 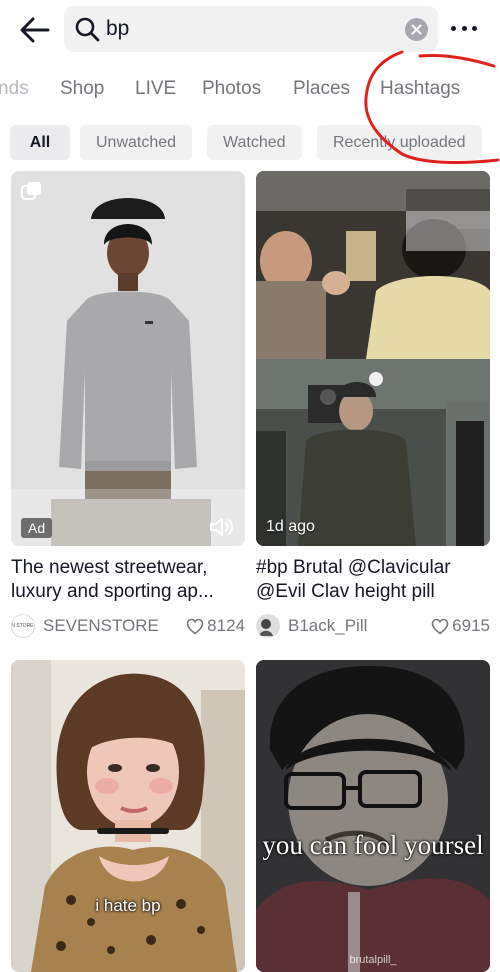 What do you see at coordinates (82, 89) in the screenshot?
I see `tab-shop: Shop` at bounding box center [82, 89].